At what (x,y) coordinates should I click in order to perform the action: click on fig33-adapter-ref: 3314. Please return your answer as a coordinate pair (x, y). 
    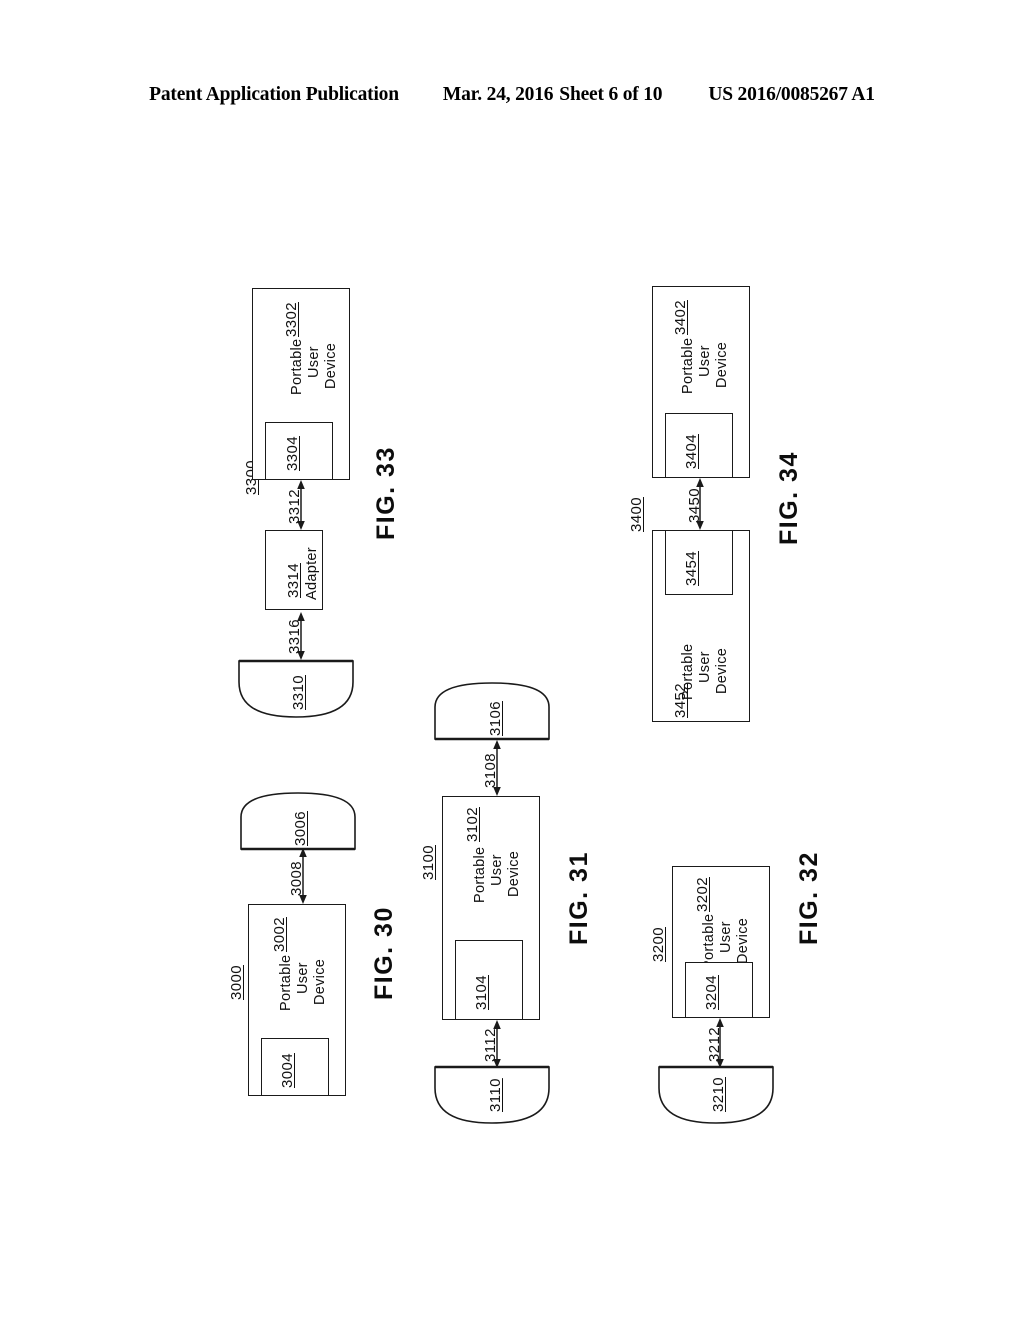
    Looking at the image, I should click on (293, 580).